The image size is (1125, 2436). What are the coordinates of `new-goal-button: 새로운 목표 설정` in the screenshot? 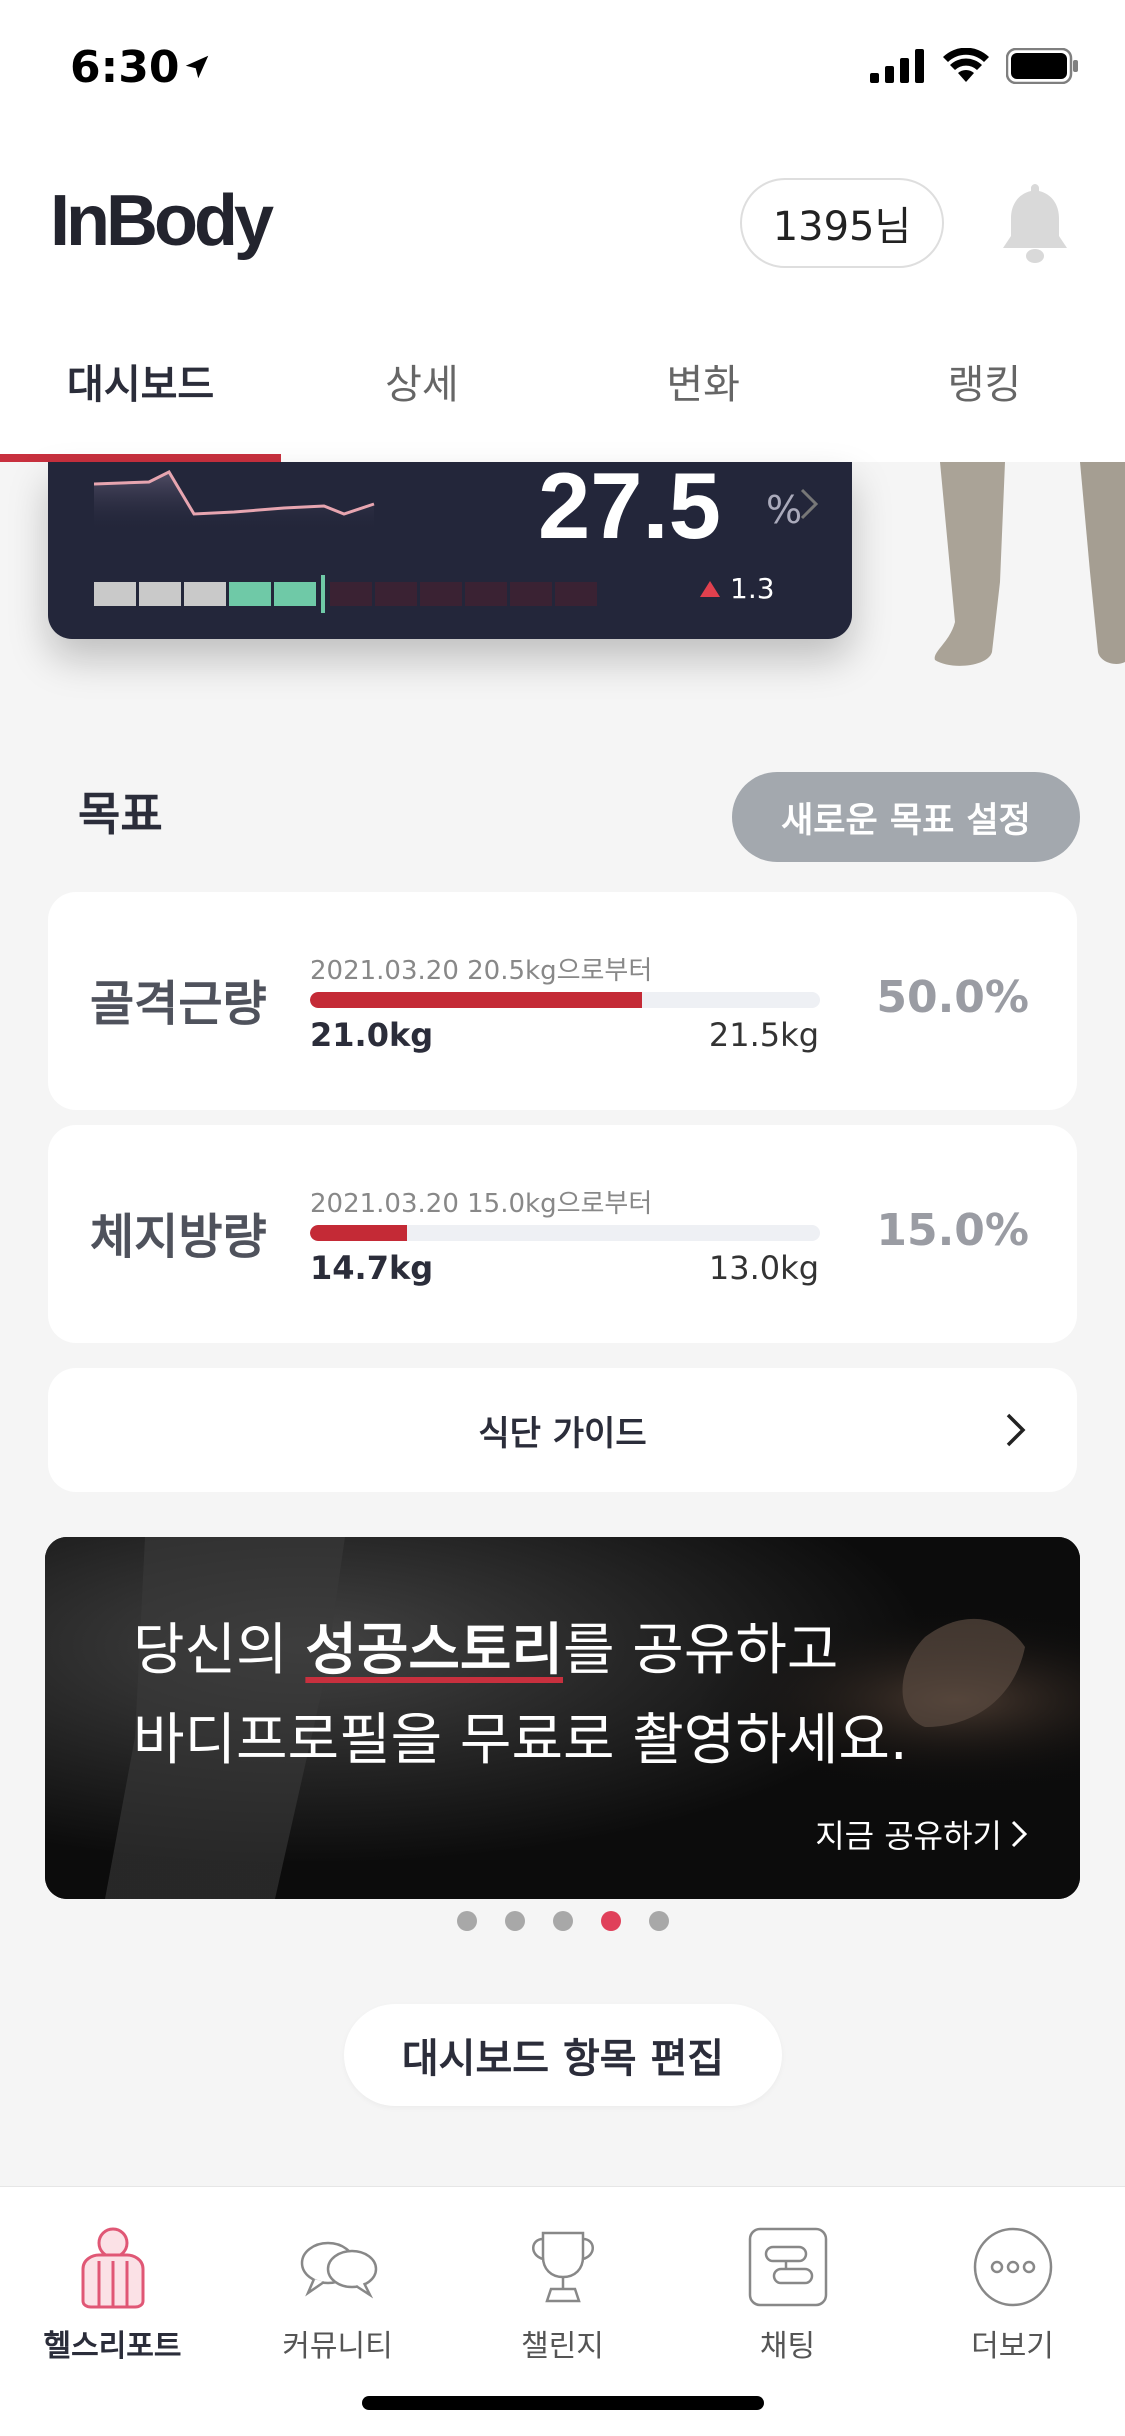 It's located at (906, 817).